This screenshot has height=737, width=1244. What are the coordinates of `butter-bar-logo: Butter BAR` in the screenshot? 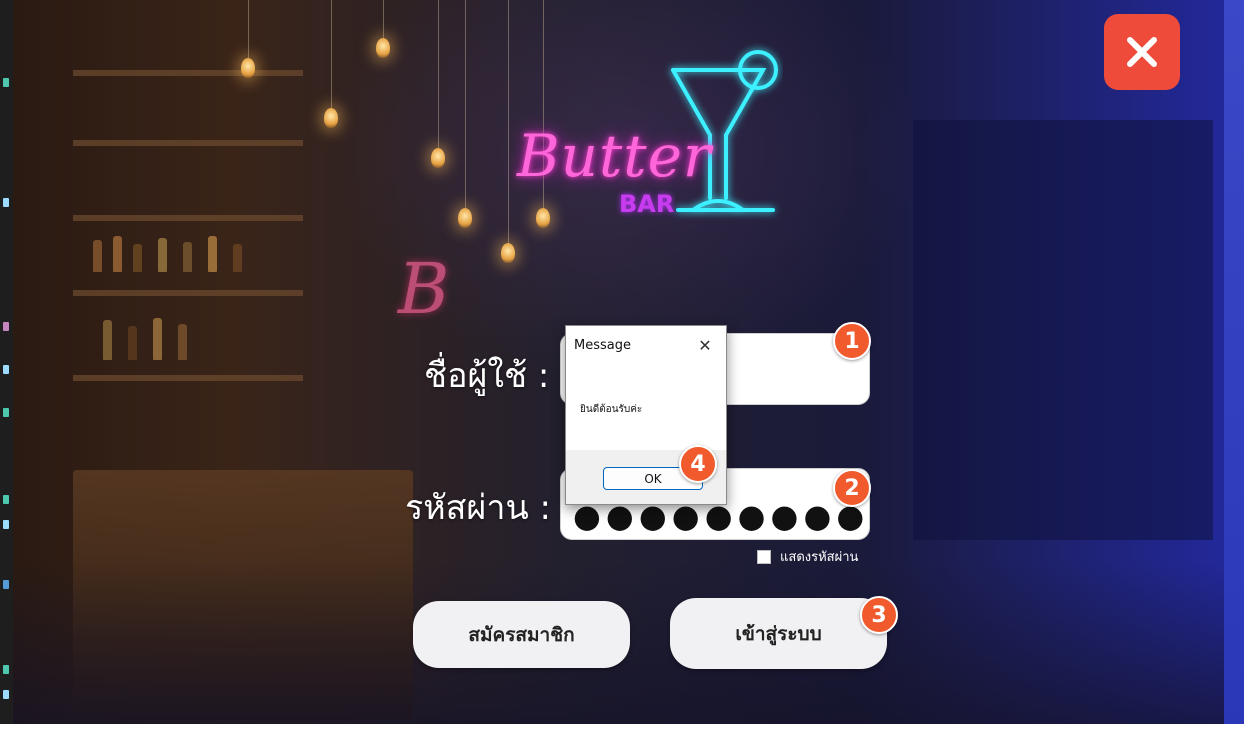 It's located at (633, 140).